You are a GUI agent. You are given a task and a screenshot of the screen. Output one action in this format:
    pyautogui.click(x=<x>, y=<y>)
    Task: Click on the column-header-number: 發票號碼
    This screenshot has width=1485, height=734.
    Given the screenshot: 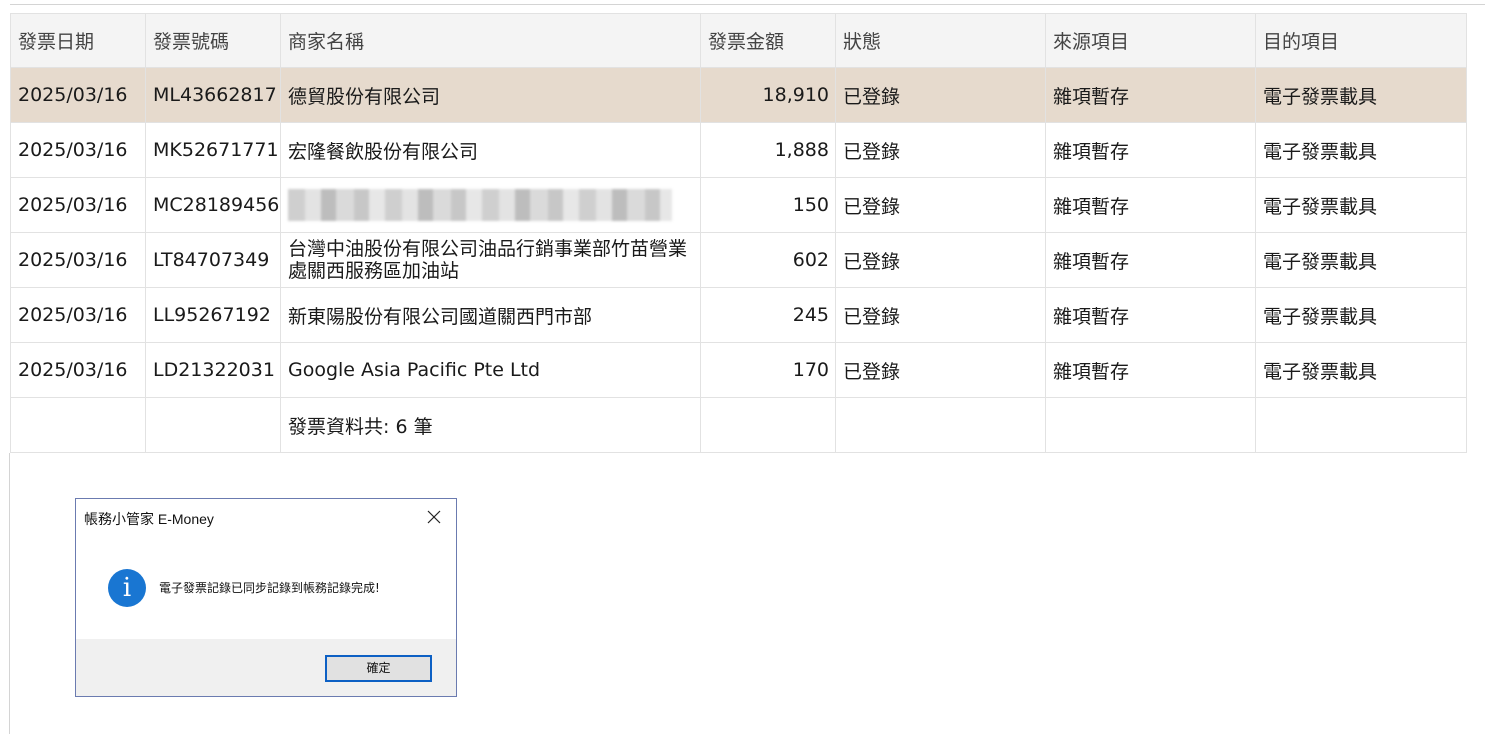 What is the action you would take?
    pyautogui.click(x=213, y=40)
    